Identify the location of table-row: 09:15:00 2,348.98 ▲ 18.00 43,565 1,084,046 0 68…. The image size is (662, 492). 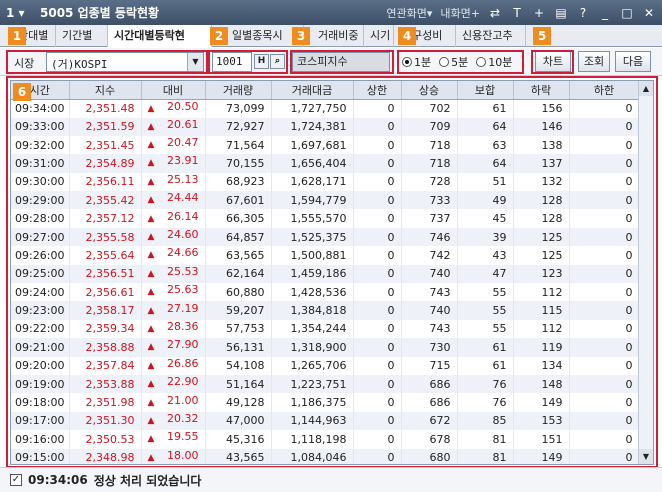
(325, 456).